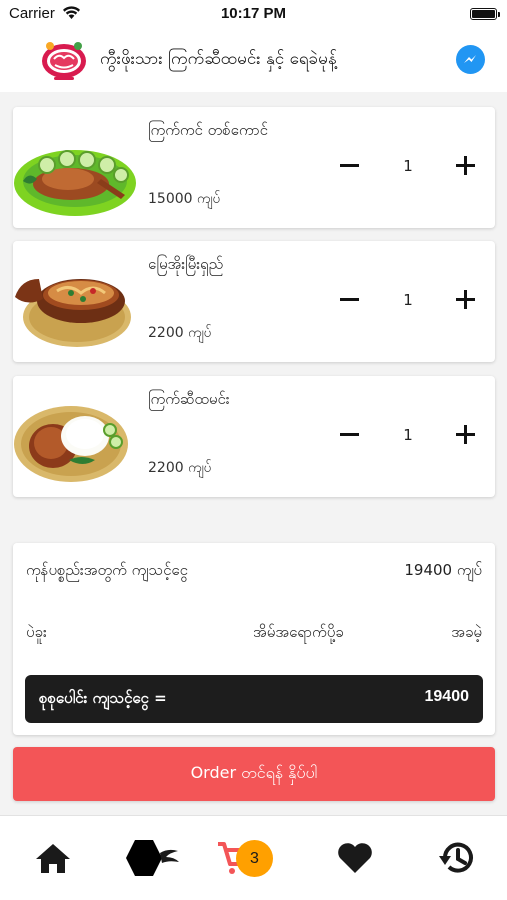 The image size is (507, 900). Describe the element at coordinates (443, 570) in the screenshot. I see `subtotal-value: 19400 ကျပ်` at that location.